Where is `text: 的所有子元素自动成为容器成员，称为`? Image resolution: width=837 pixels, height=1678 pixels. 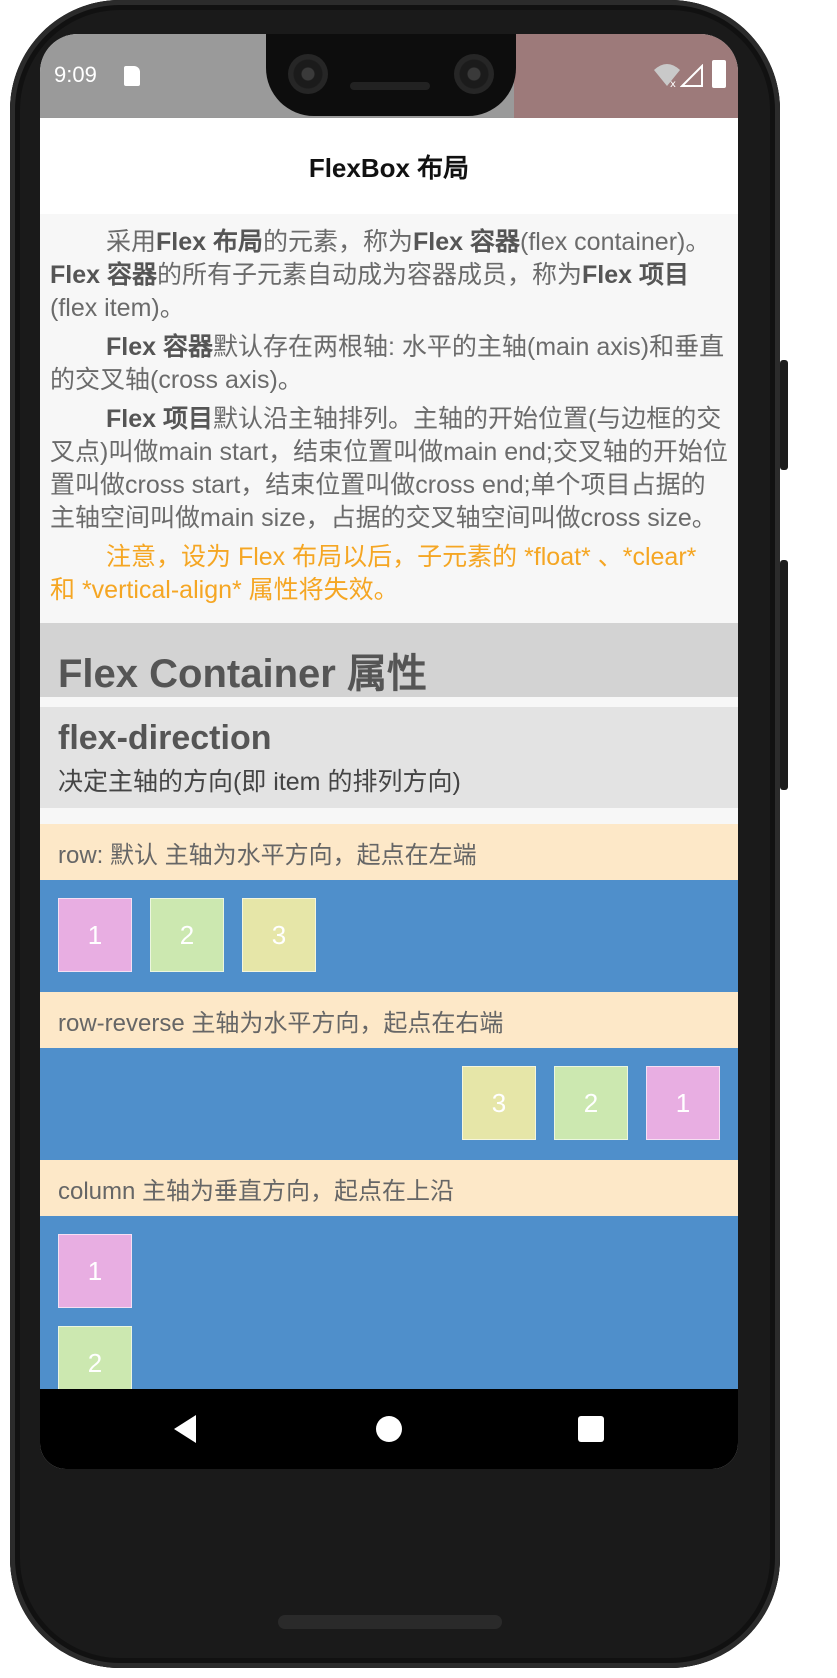 text: 的所有子元素自动成为容器成员，称为 is located at coordinates (369, 275).